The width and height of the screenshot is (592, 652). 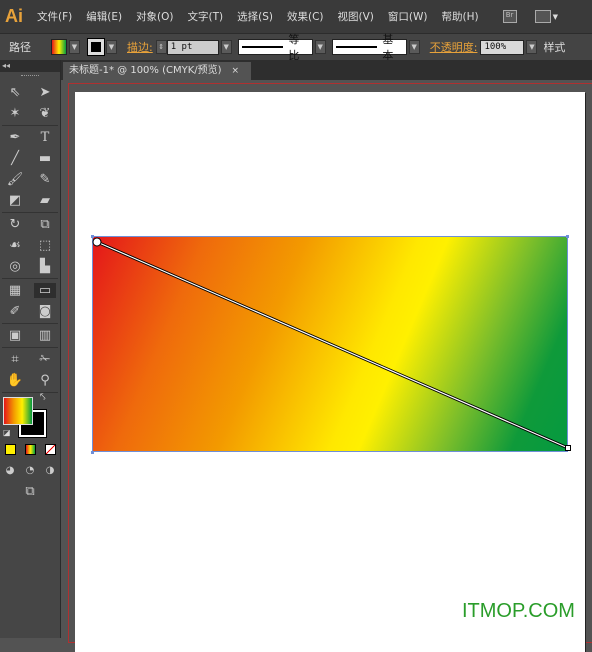 What do you see at coordinates (518, 611) in the screenshot?
I see `watermark: ITMOP.COM` at bounding box center [518, 611].